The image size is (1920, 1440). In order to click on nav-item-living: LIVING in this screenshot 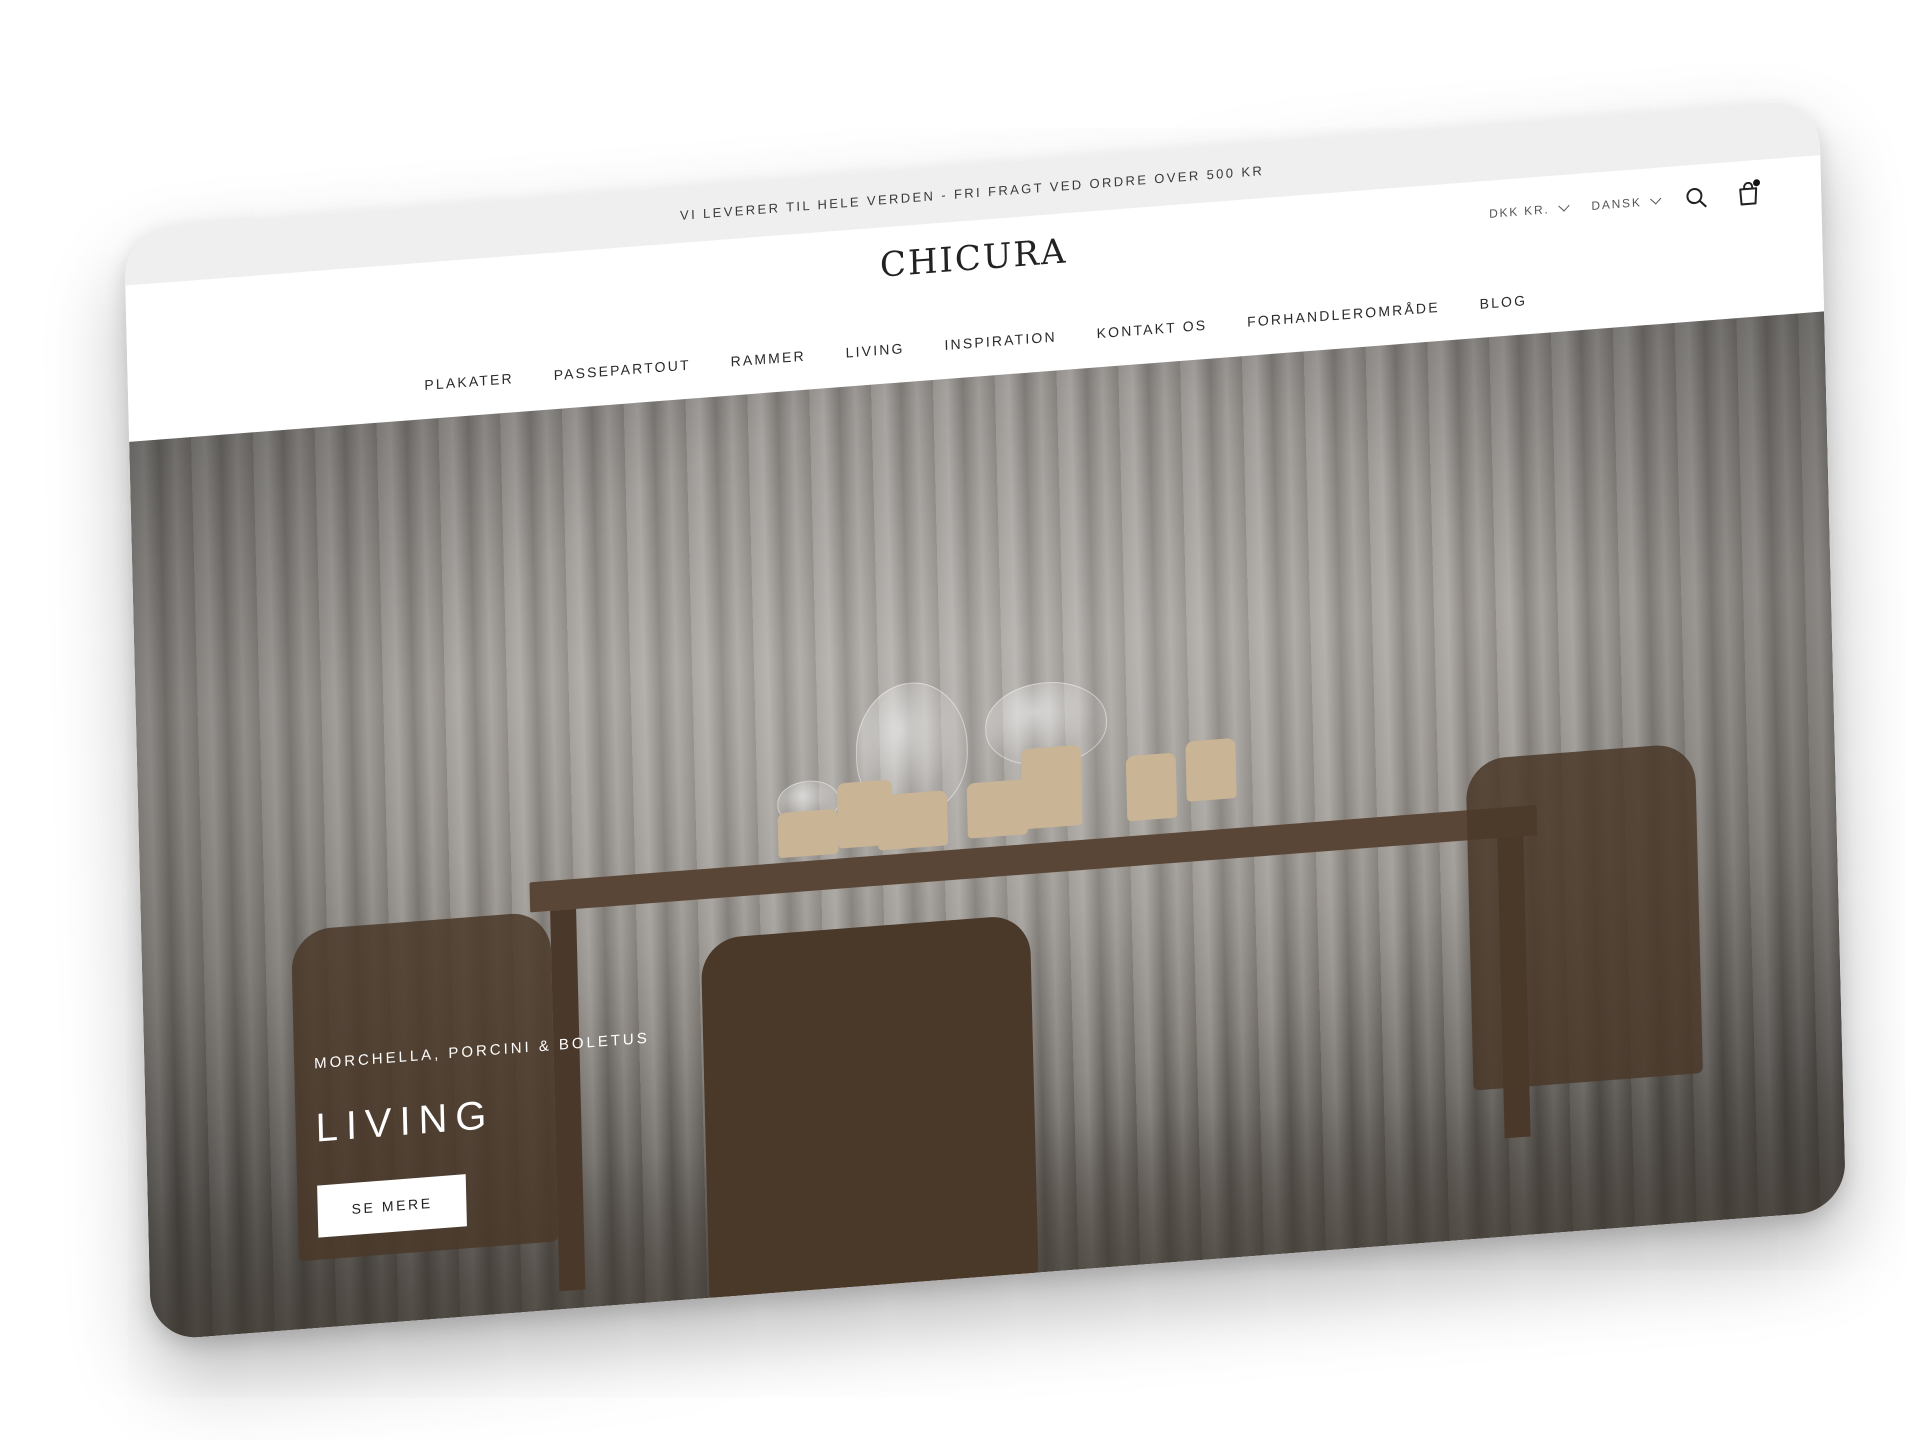, I will do `click(874, 350)`.